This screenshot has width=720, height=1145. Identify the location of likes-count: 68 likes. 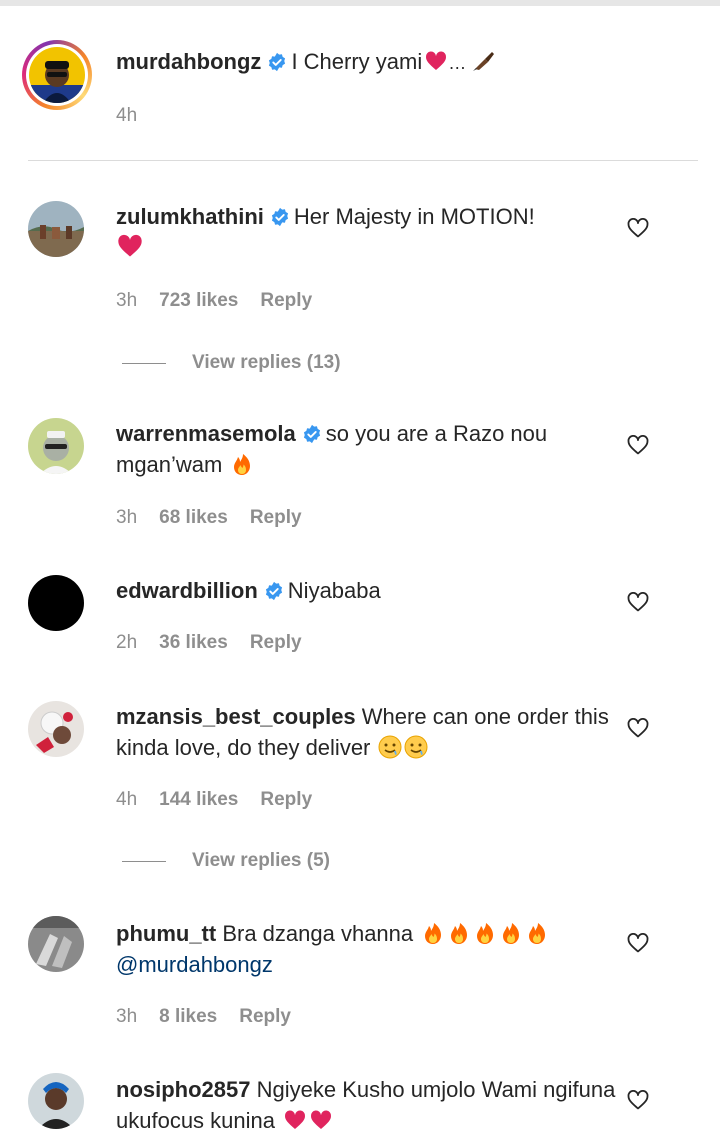
(193, 517).